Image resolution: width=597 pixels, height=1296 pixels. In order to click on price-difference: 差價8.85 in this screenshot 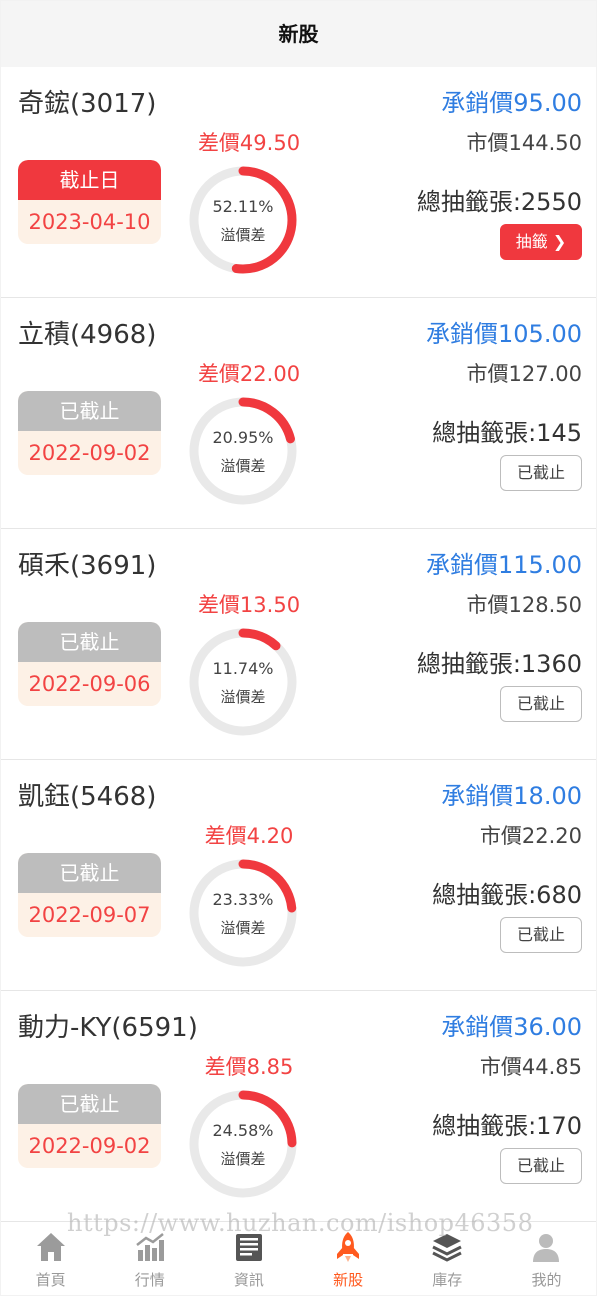, I will do `click(249, 1067)`.